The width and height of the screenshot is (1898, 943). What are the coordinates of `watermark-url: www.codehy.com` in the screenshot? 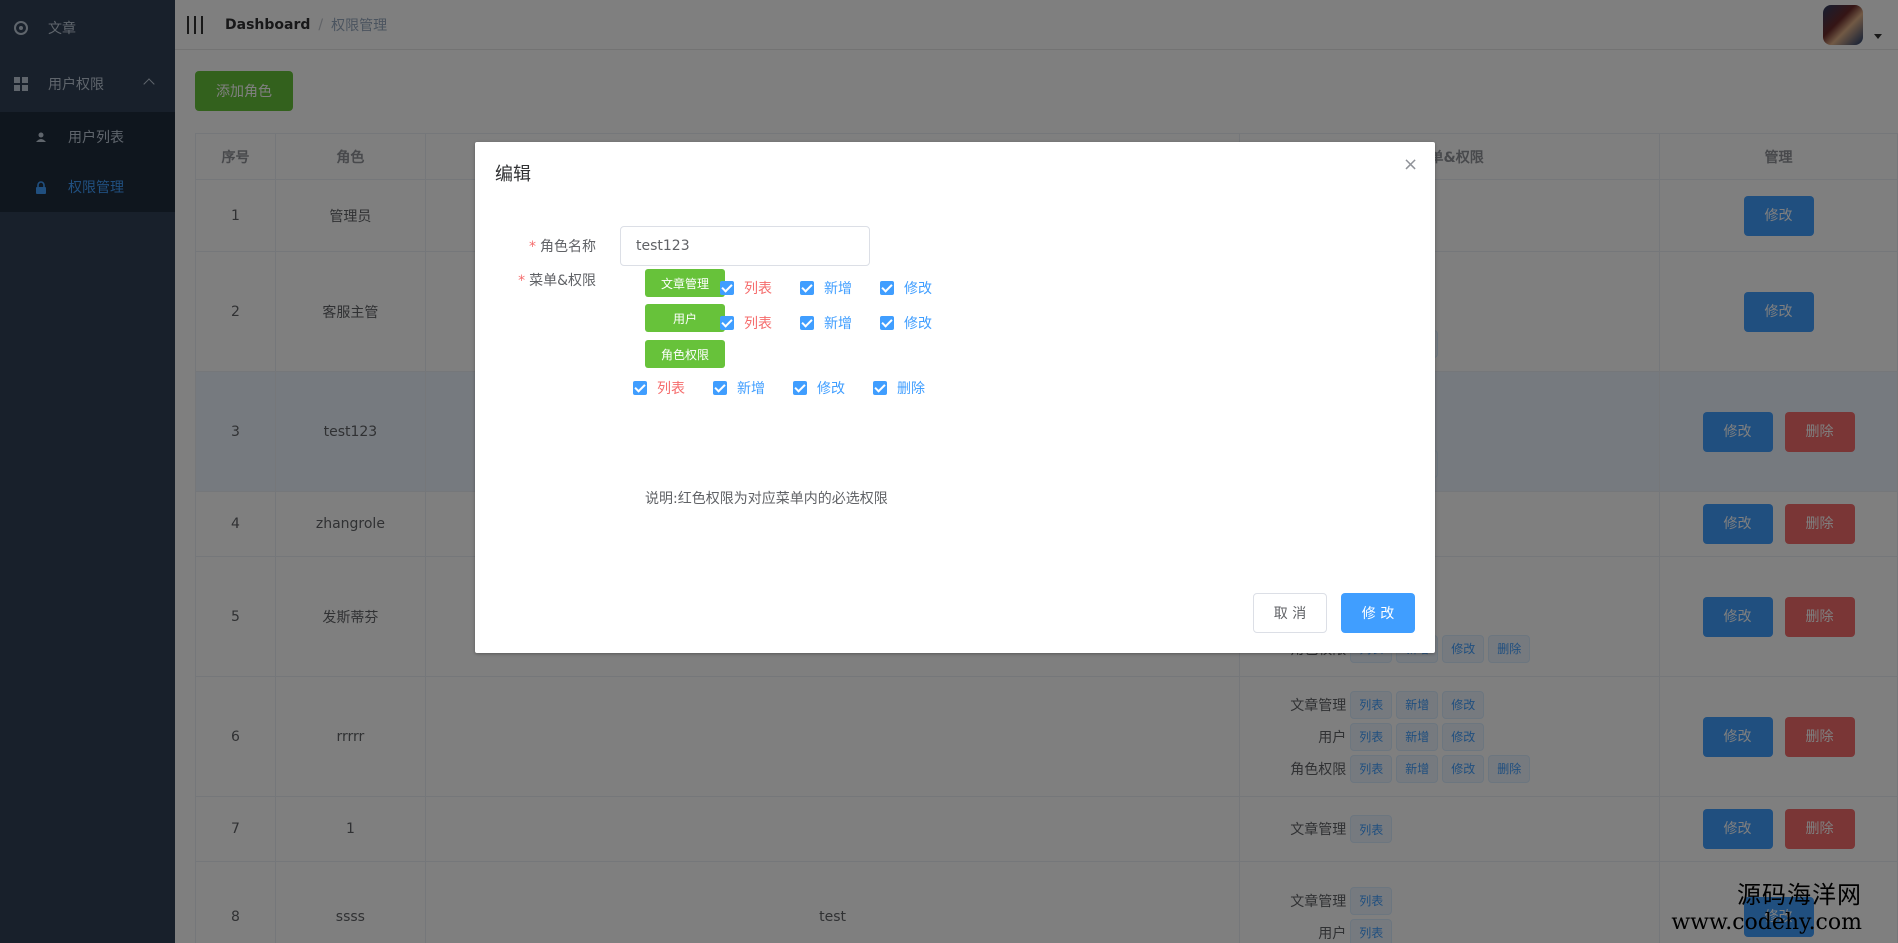 It's located at (1766, 922).